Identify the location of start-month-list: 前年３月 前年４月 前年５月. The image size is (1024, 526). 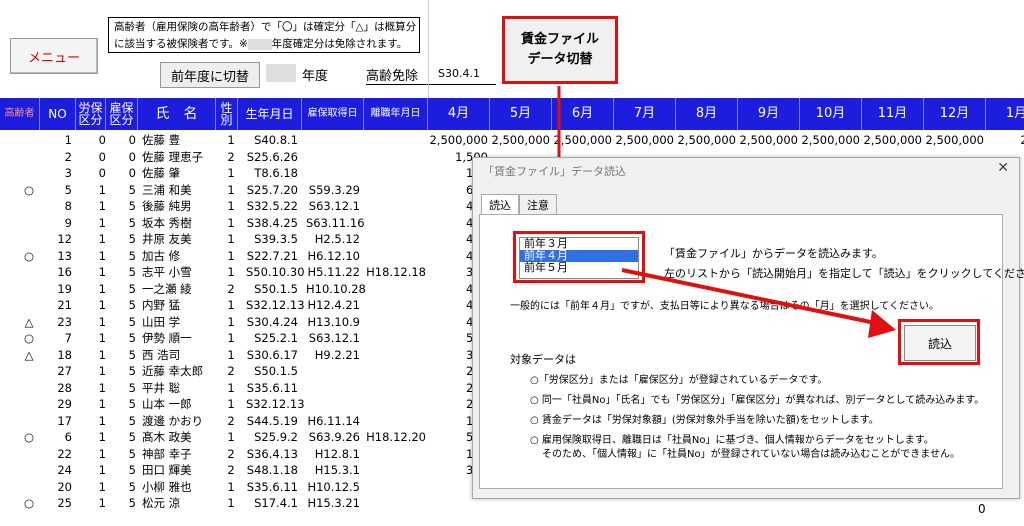
(579, 258).